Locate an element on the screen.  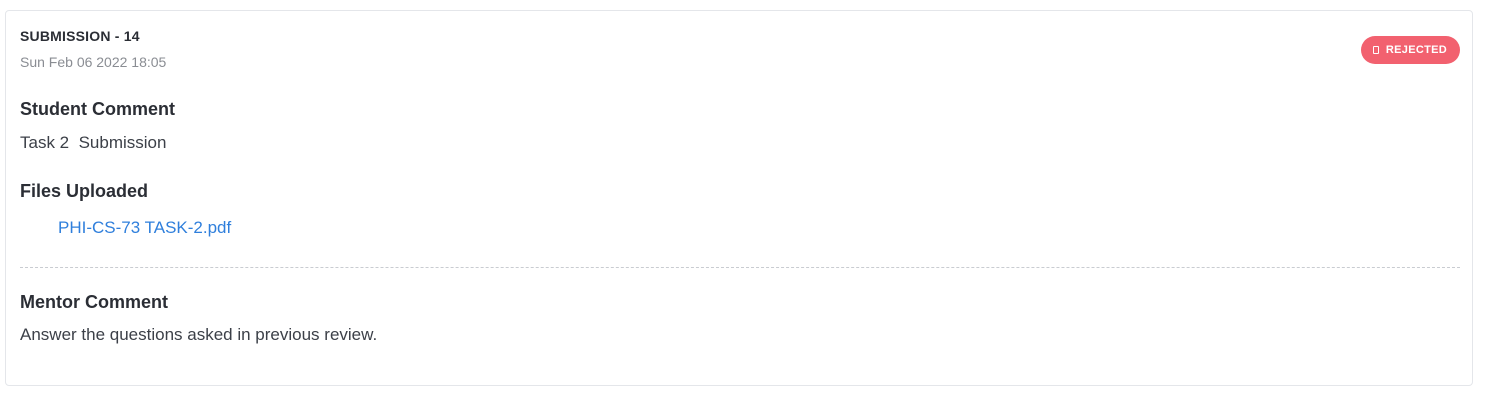
student-comment-text: Task 2 Submission is located at coordinates (93, 142).